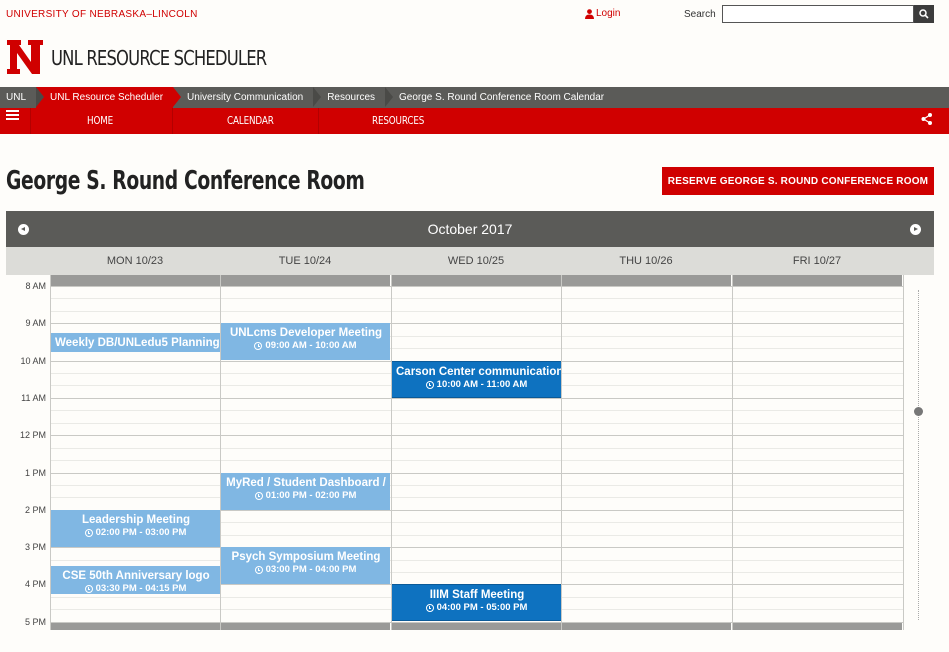 The width and height of the screenshot is (949, 652). What do you see at coordinates (311, 495) in the screenshot?
I see `event-time: 01:00 PM - 02:00 PM` at bounding box center [311, 495].